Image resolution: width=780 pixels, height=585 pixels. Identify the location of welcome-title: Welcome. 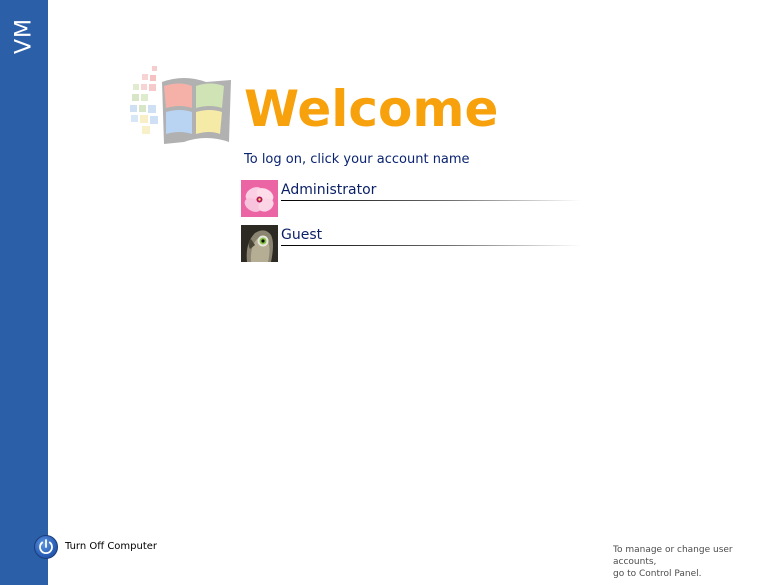
(371, 109).